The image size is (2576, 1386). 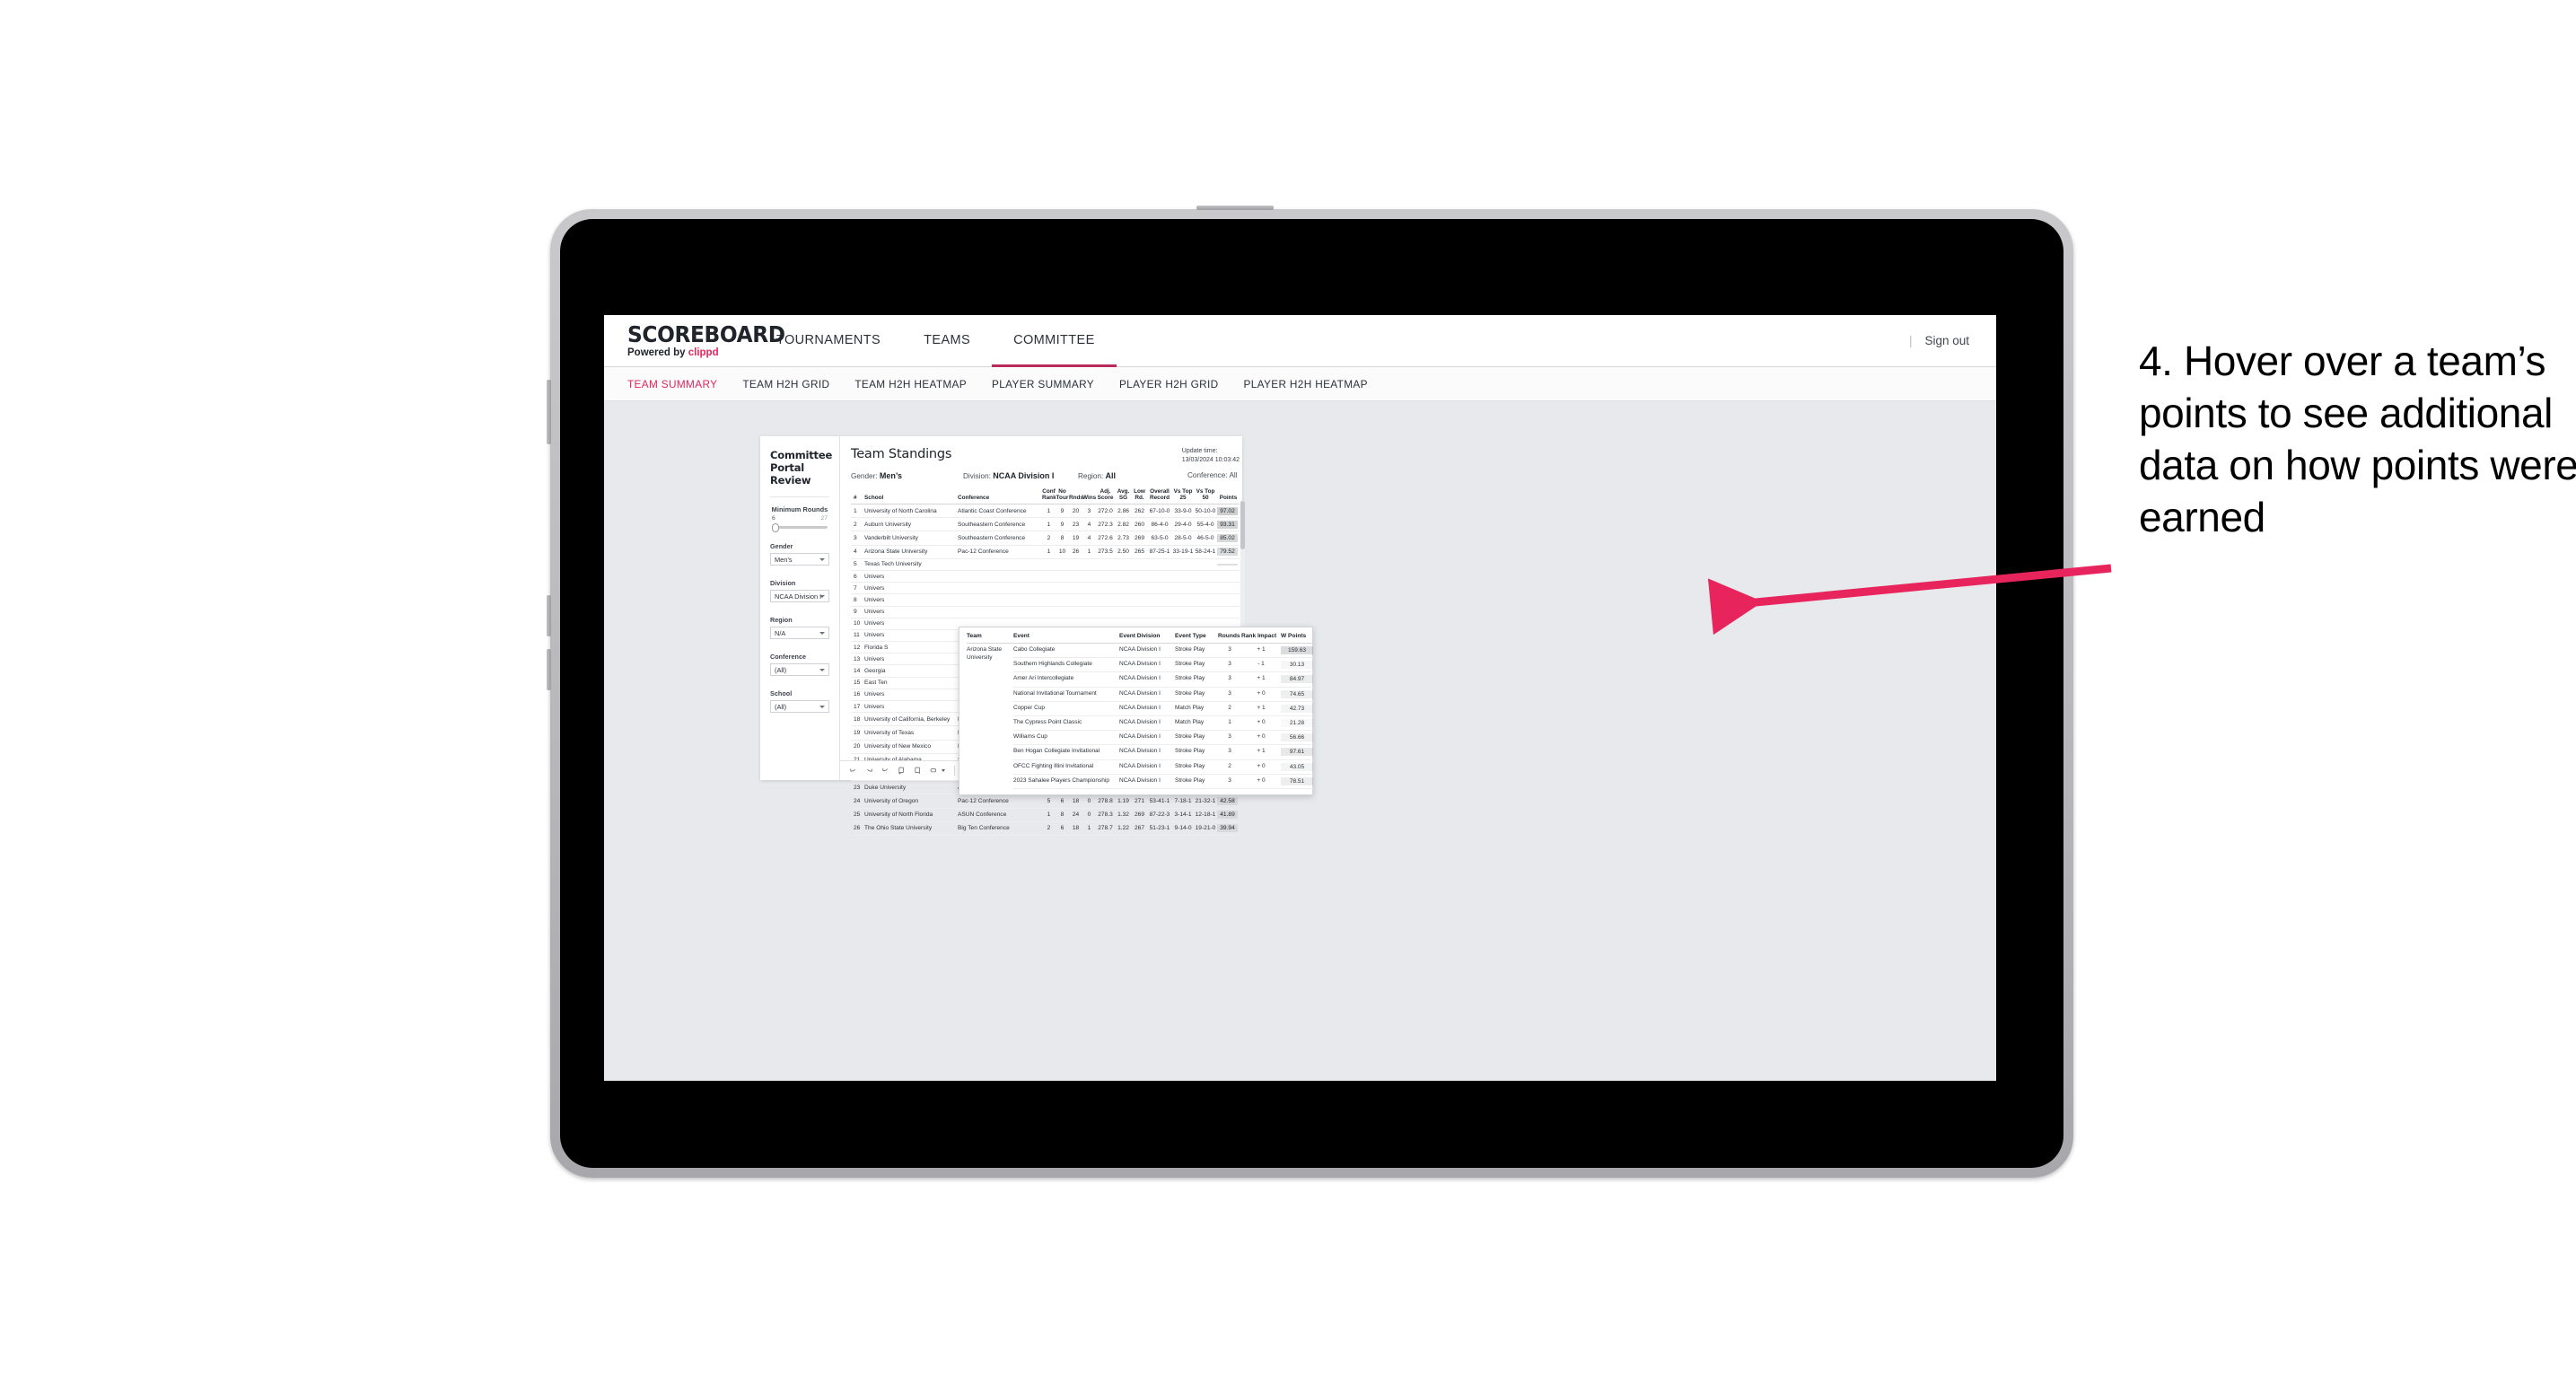 I want to click on tablet-side-button, so click(x=549, y=412).